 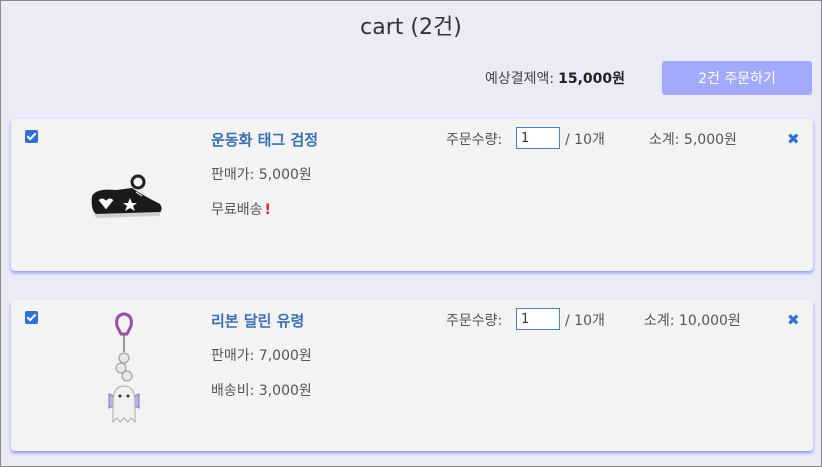 I want to click on page-title: cart (2건), so click(x=411, y=27).